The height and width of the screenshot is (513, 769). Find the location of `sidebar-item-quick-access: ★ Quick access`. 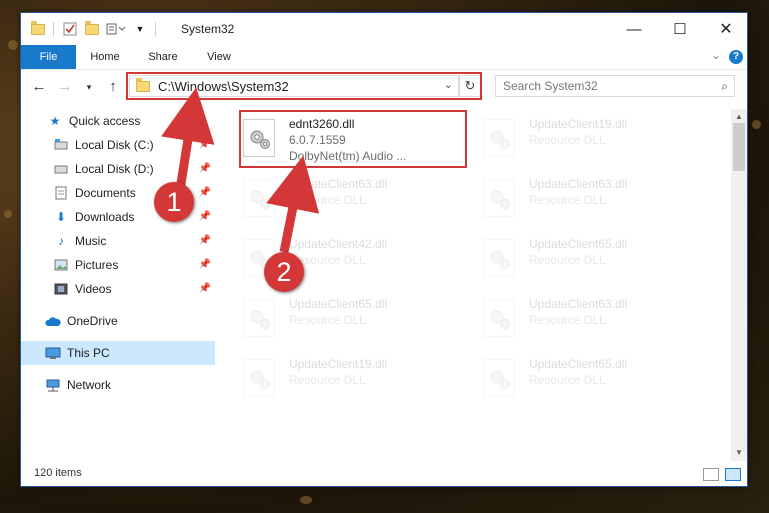

sidebar-item-quick-access: ★ Quick access is located at coordinates (118, 121).